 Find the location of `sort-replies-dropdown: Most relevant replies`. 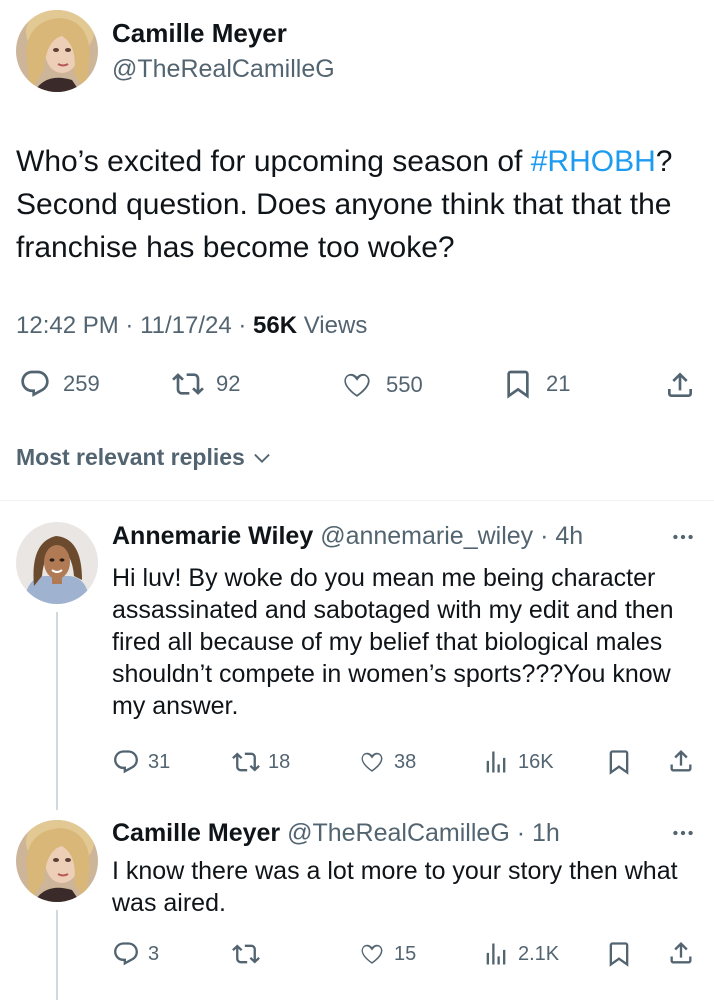

sort-replies-dropdown: Most relevant replies is located at coordinates (144, 457).